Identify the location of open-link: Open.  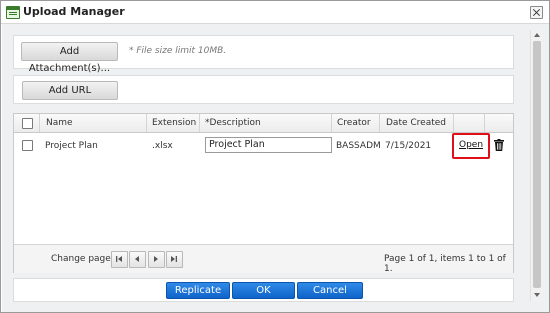
(471, 145).